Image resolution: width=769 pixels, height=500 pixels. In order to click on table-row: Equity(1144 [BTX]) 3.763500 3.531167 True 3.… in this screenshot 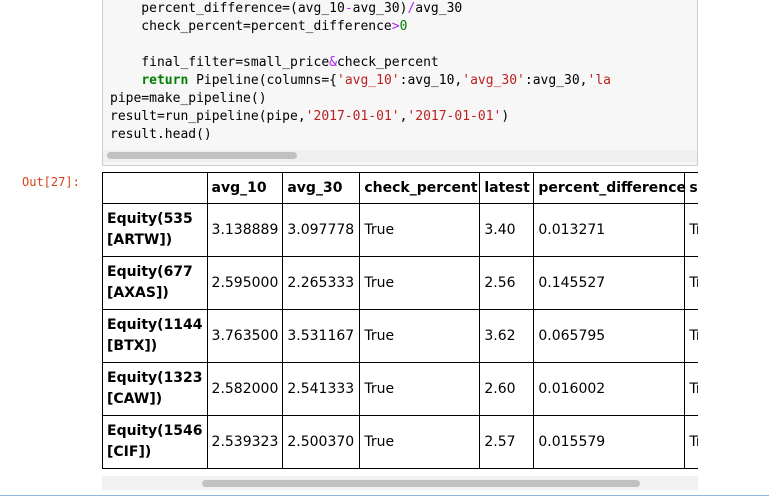, I will do `click(400, 336)`.